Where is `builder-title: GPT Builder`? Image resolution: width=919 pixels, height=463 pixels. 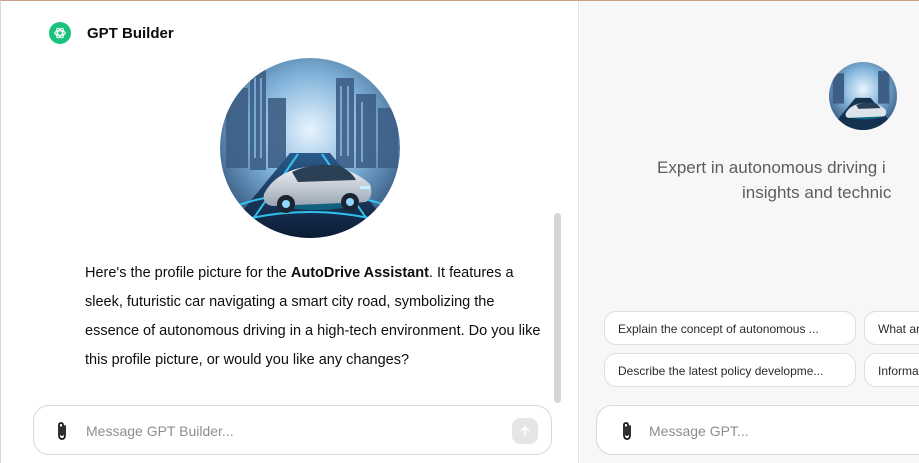 builder-title: GPT Builder is located at coordinates (130, 33).